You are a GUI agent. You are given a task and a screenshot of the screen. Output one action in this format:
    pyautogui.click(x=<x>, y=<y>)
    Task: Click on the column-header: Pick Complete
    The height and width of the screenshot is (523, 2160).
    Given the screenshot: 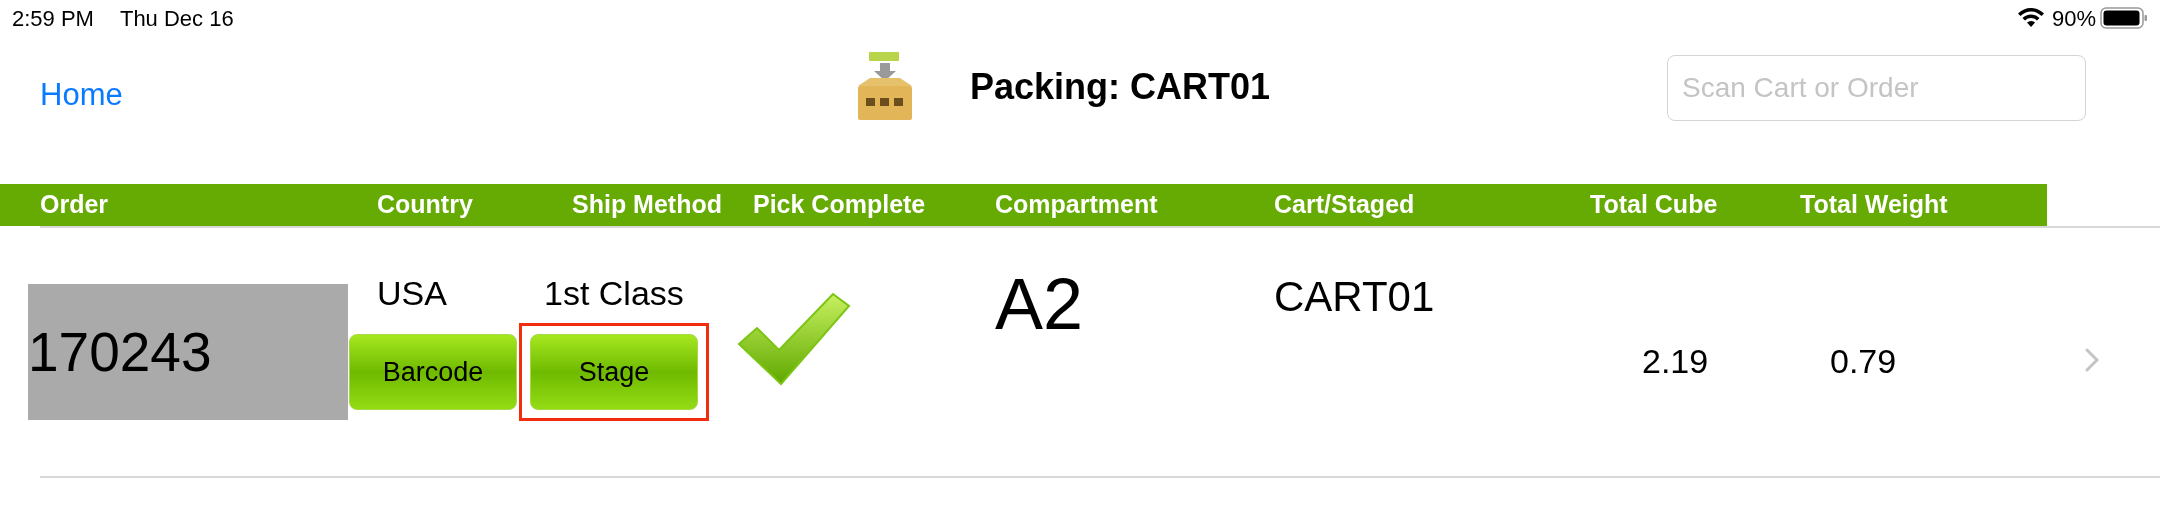 What is the action you would take?
    pyautogui.click(x=839, y=204)
    